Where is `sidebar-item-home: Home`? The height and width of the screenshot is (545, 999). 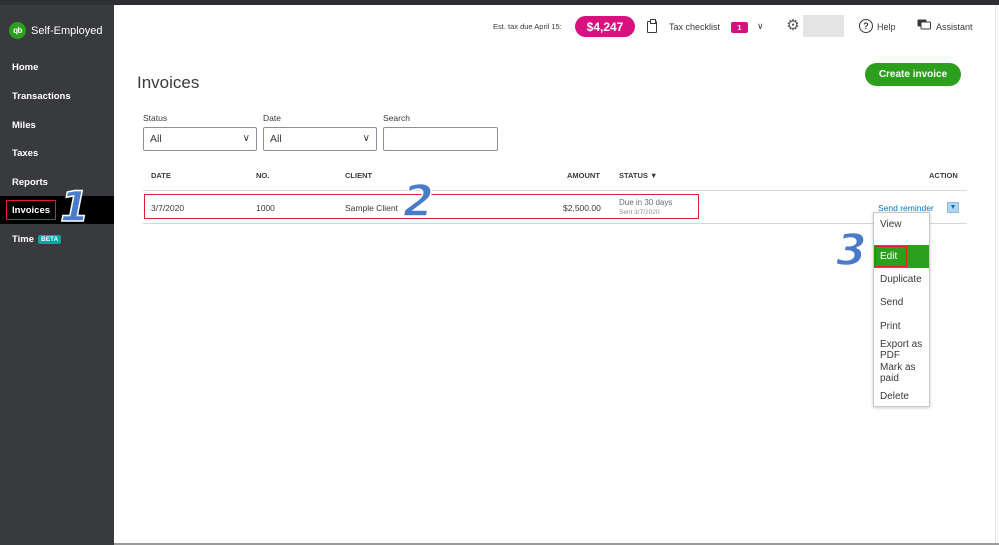
sidebar-item-home: Home is located at coordinates (57, 67).